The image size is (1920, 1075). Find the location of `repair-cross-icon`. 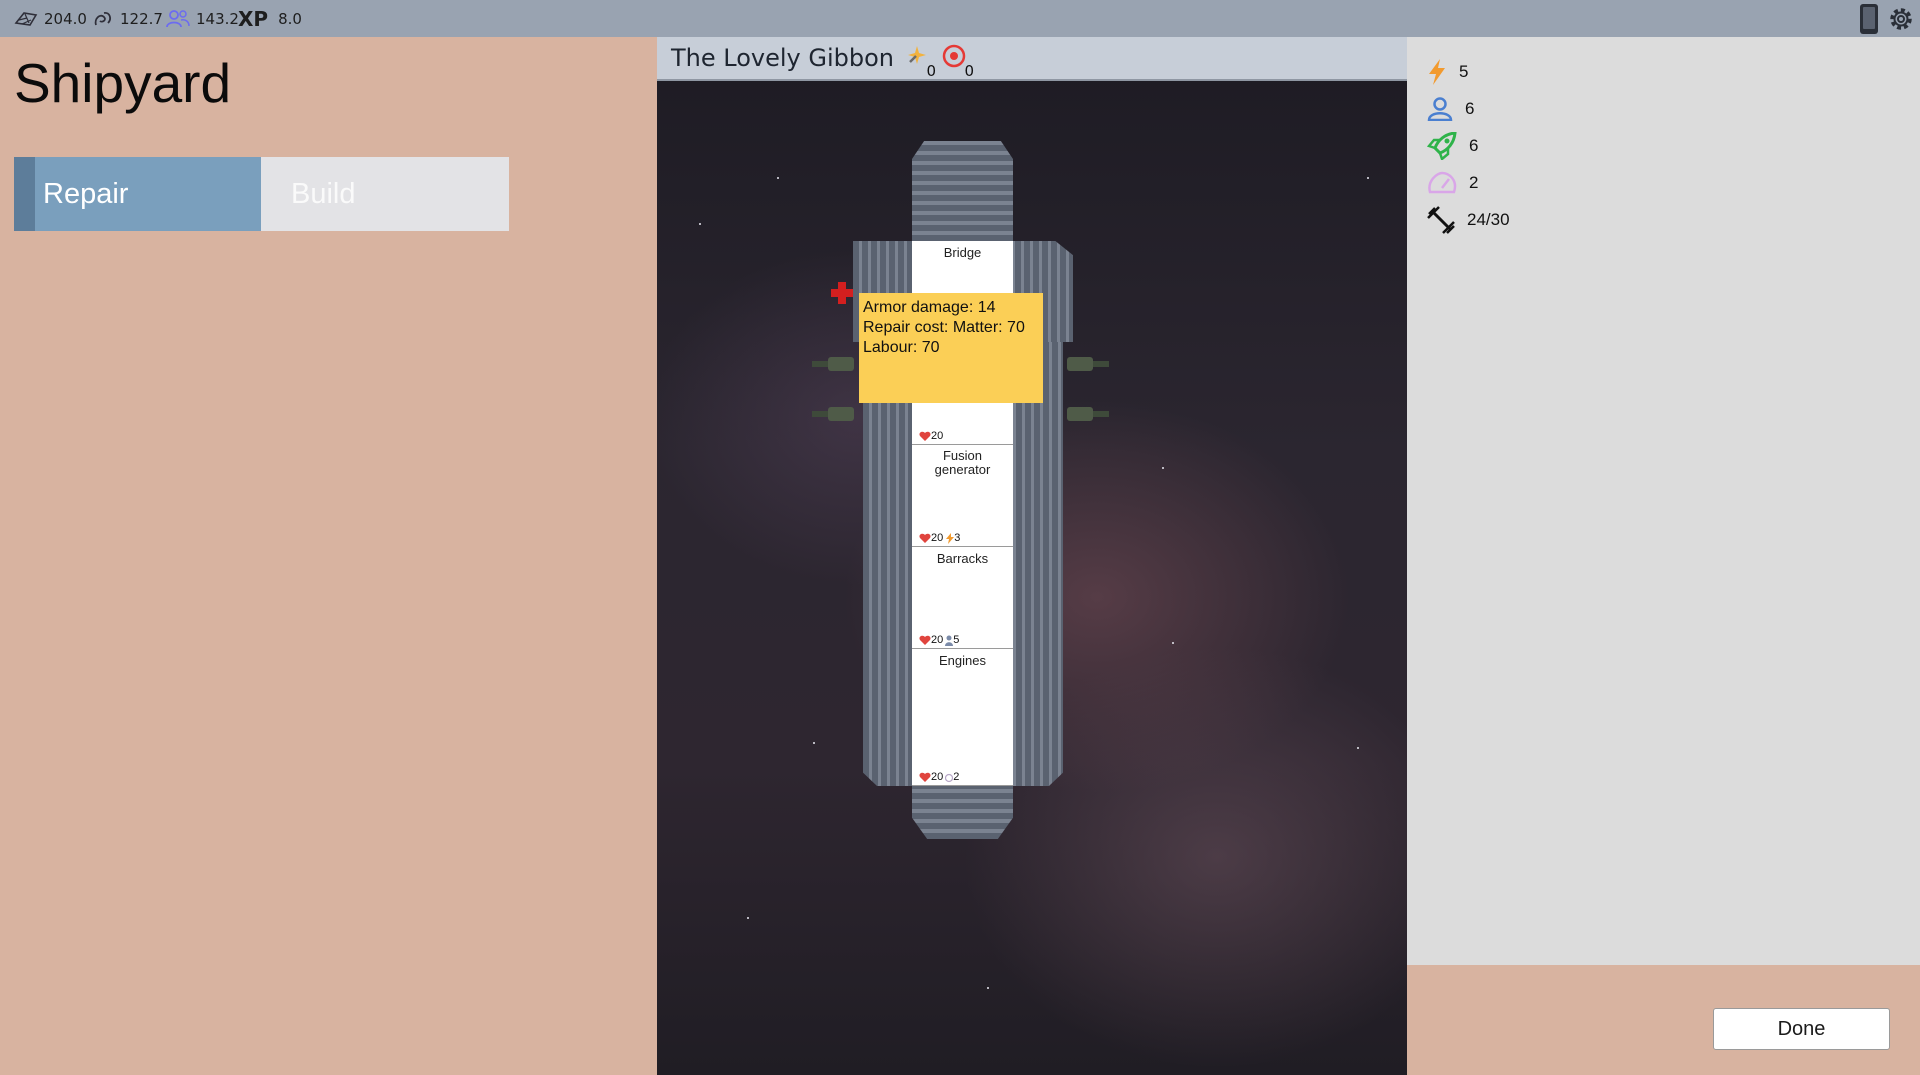

repair-cross-icon is located at coordinates (842, 293).